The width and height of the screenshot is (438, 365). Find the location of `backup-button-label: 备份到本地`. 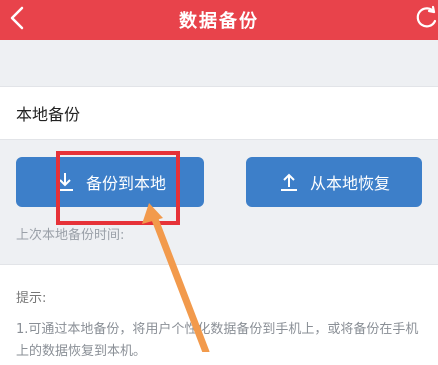

backup-button-label: 备份到本地 is located at coordinates (125, 183).